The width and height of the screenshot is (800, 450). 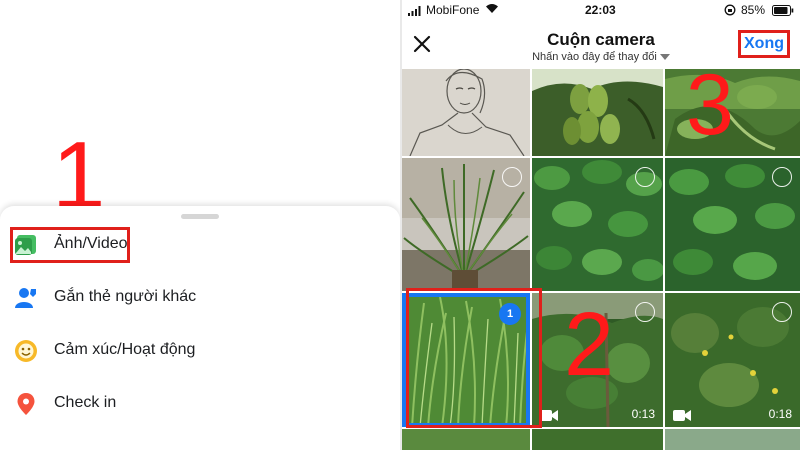 I want to click on album-switch-label: Nhấn vào đây để thay đổi, so click(x=594, y=57).